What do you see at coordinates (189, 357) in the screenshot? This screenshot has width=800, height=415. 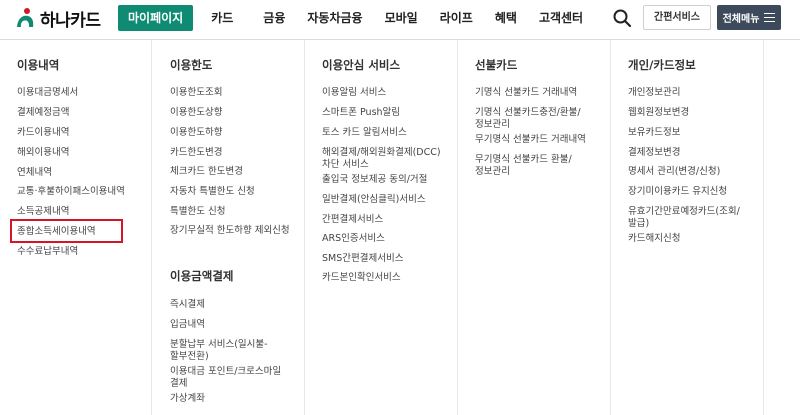 I see `menu-item-continued: 할부전환)` at bounding box center [189, 357].